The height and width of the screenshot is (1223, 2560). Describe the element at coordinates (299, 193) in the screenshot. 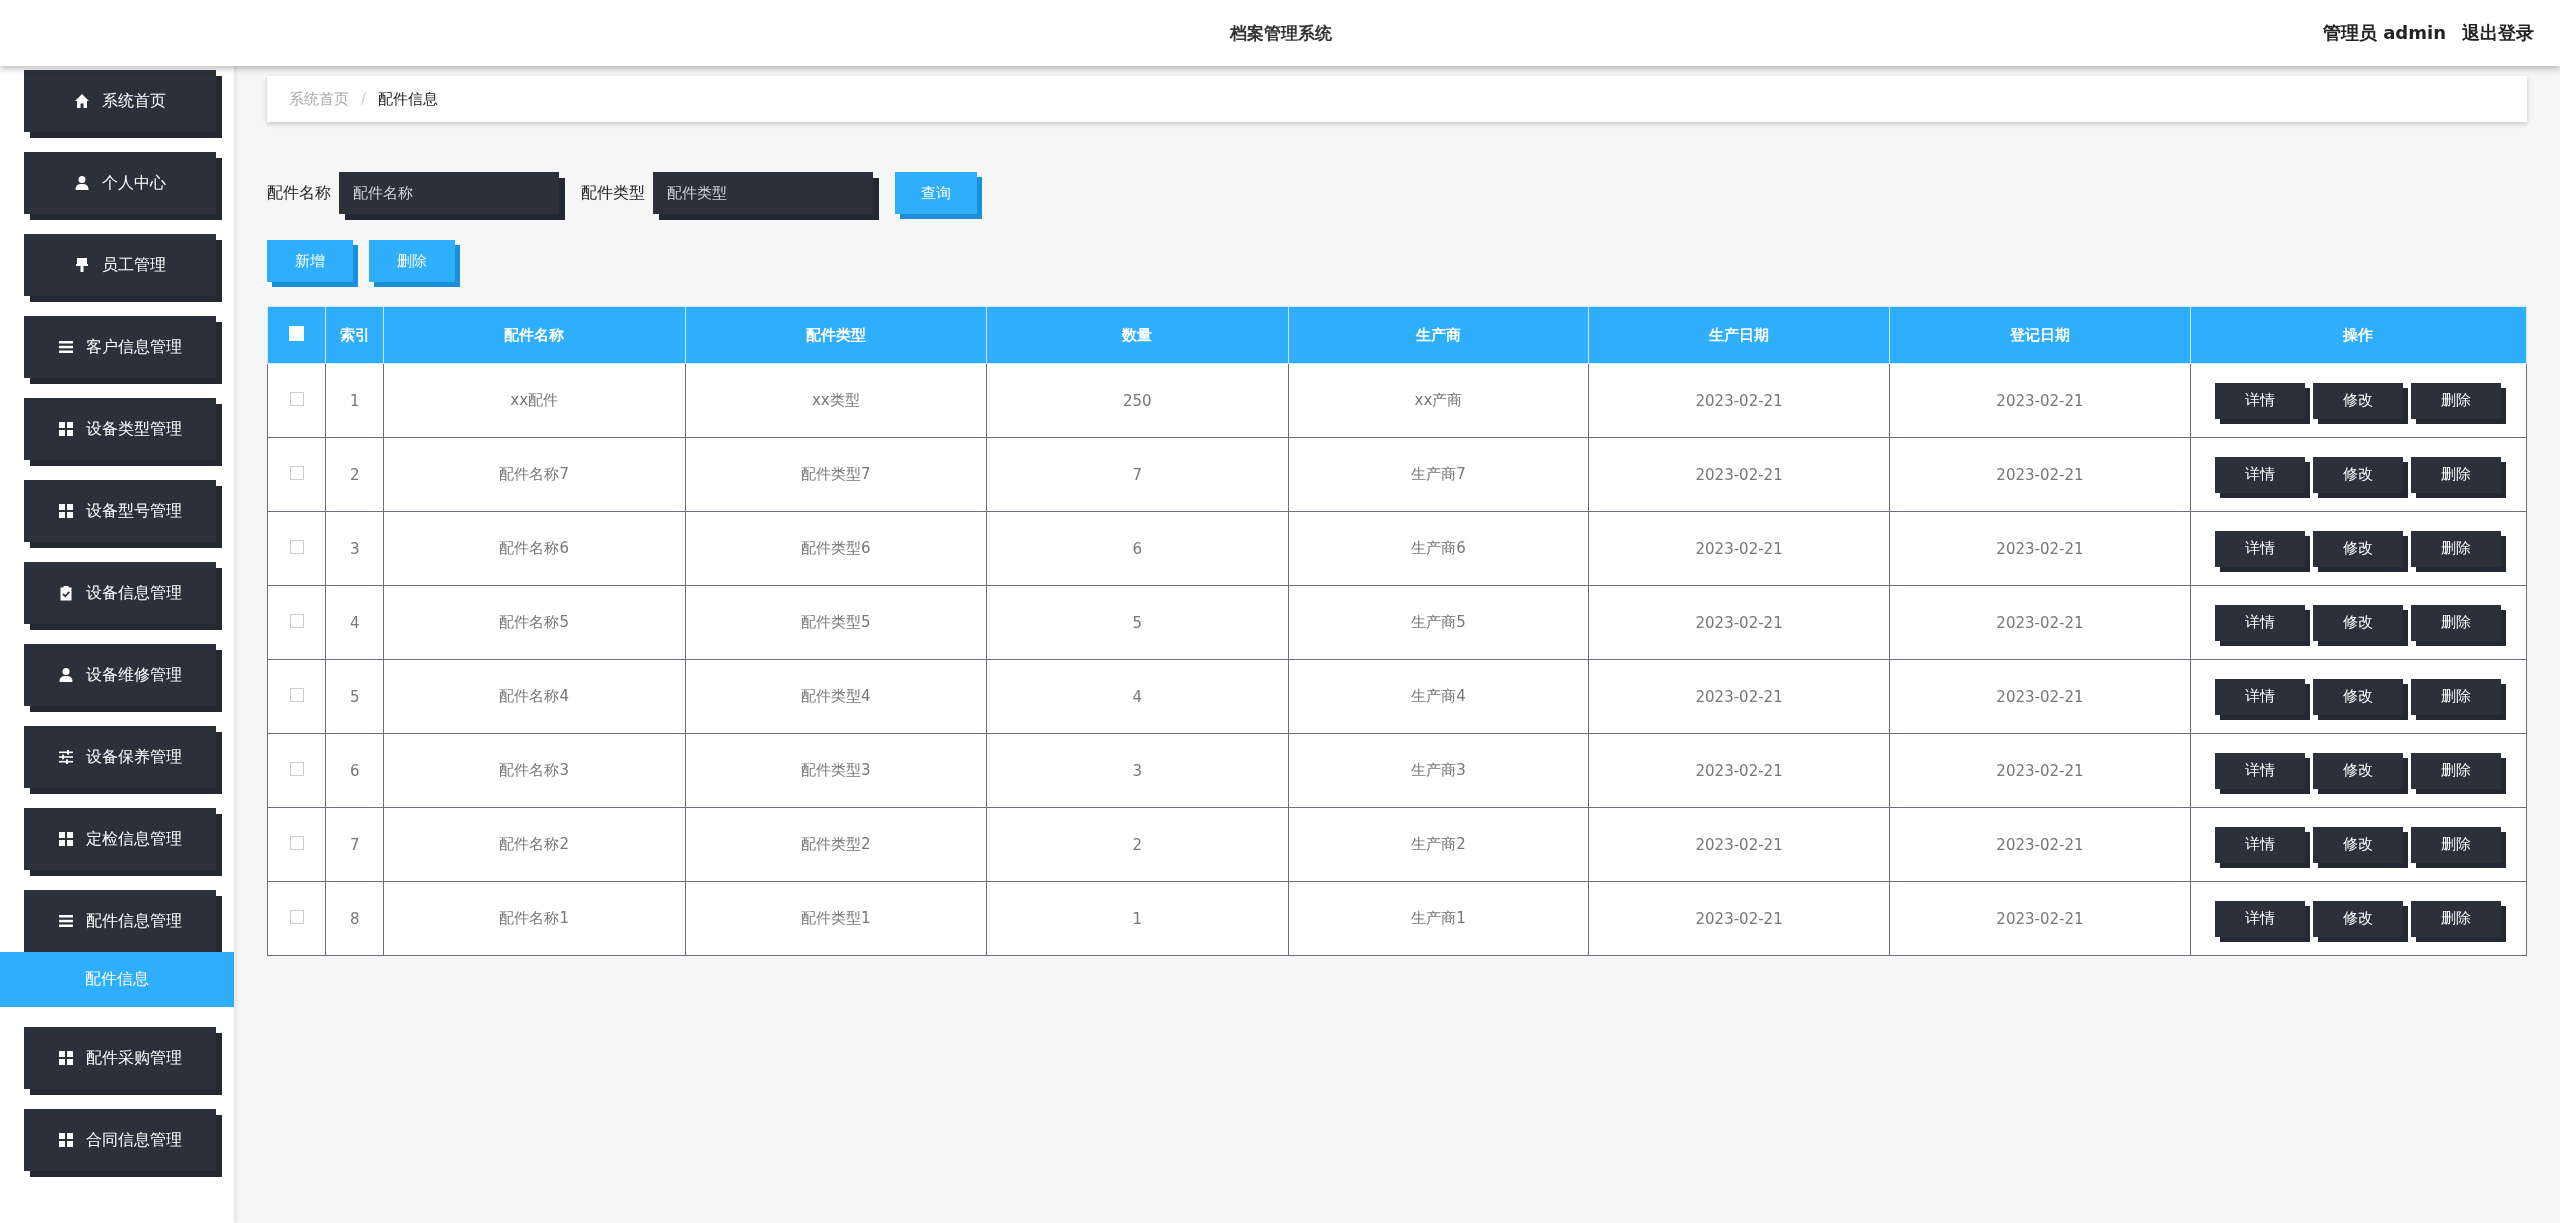

I see `field-label: 配件名称` at that location.